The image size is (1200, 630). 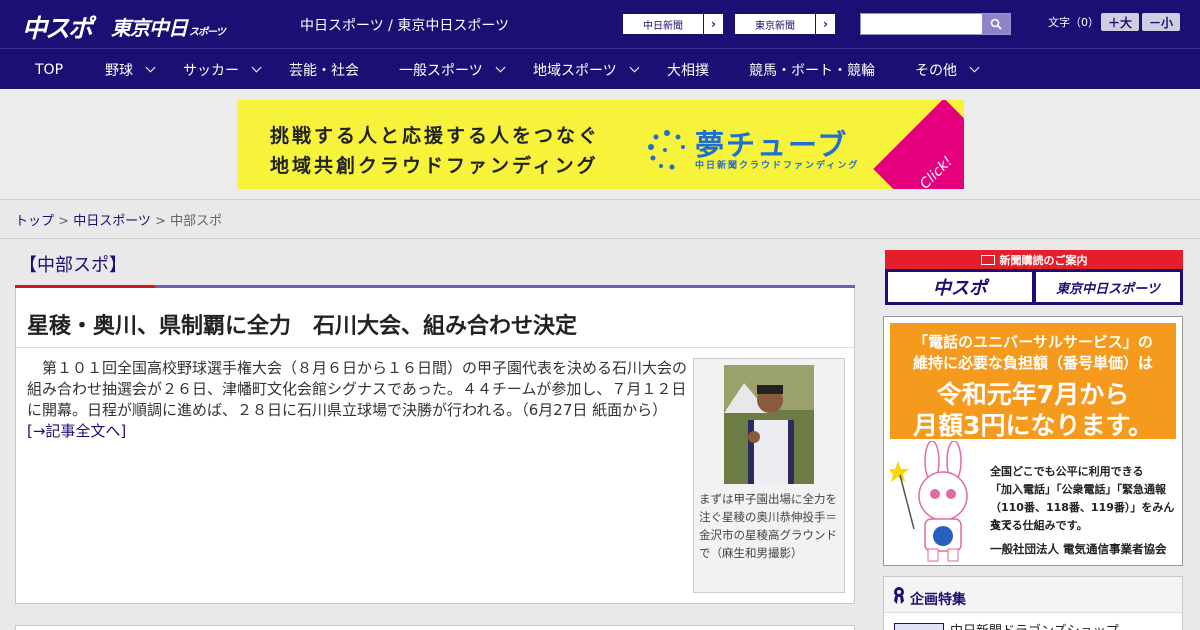 I want to click on chuspo-logo: 中スポ, so click(x=57, y=27).